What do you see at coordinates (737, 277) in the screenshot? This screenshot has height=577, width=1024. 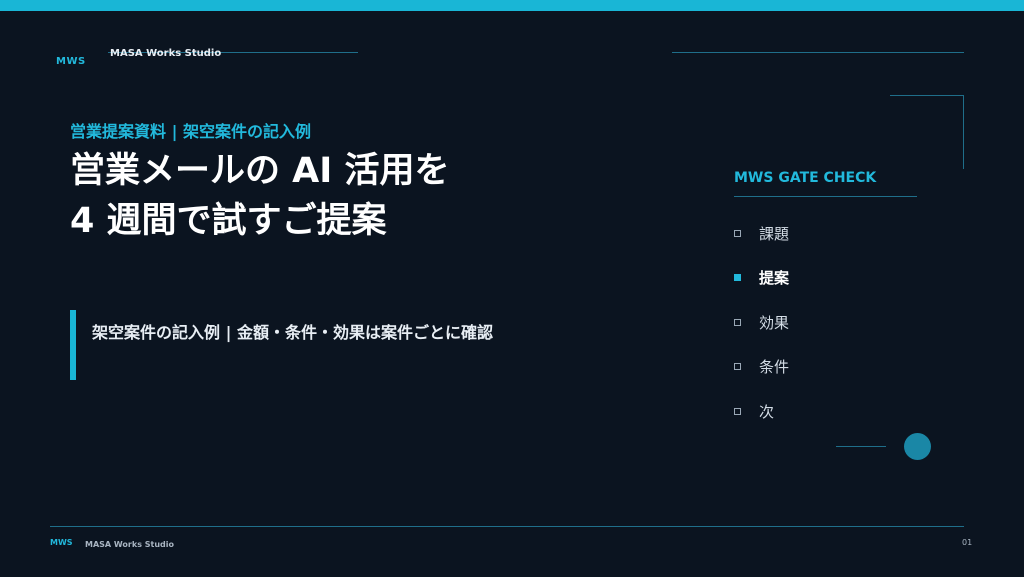 I see `checkbox-checked-icon` at bounding box center [737, 277].